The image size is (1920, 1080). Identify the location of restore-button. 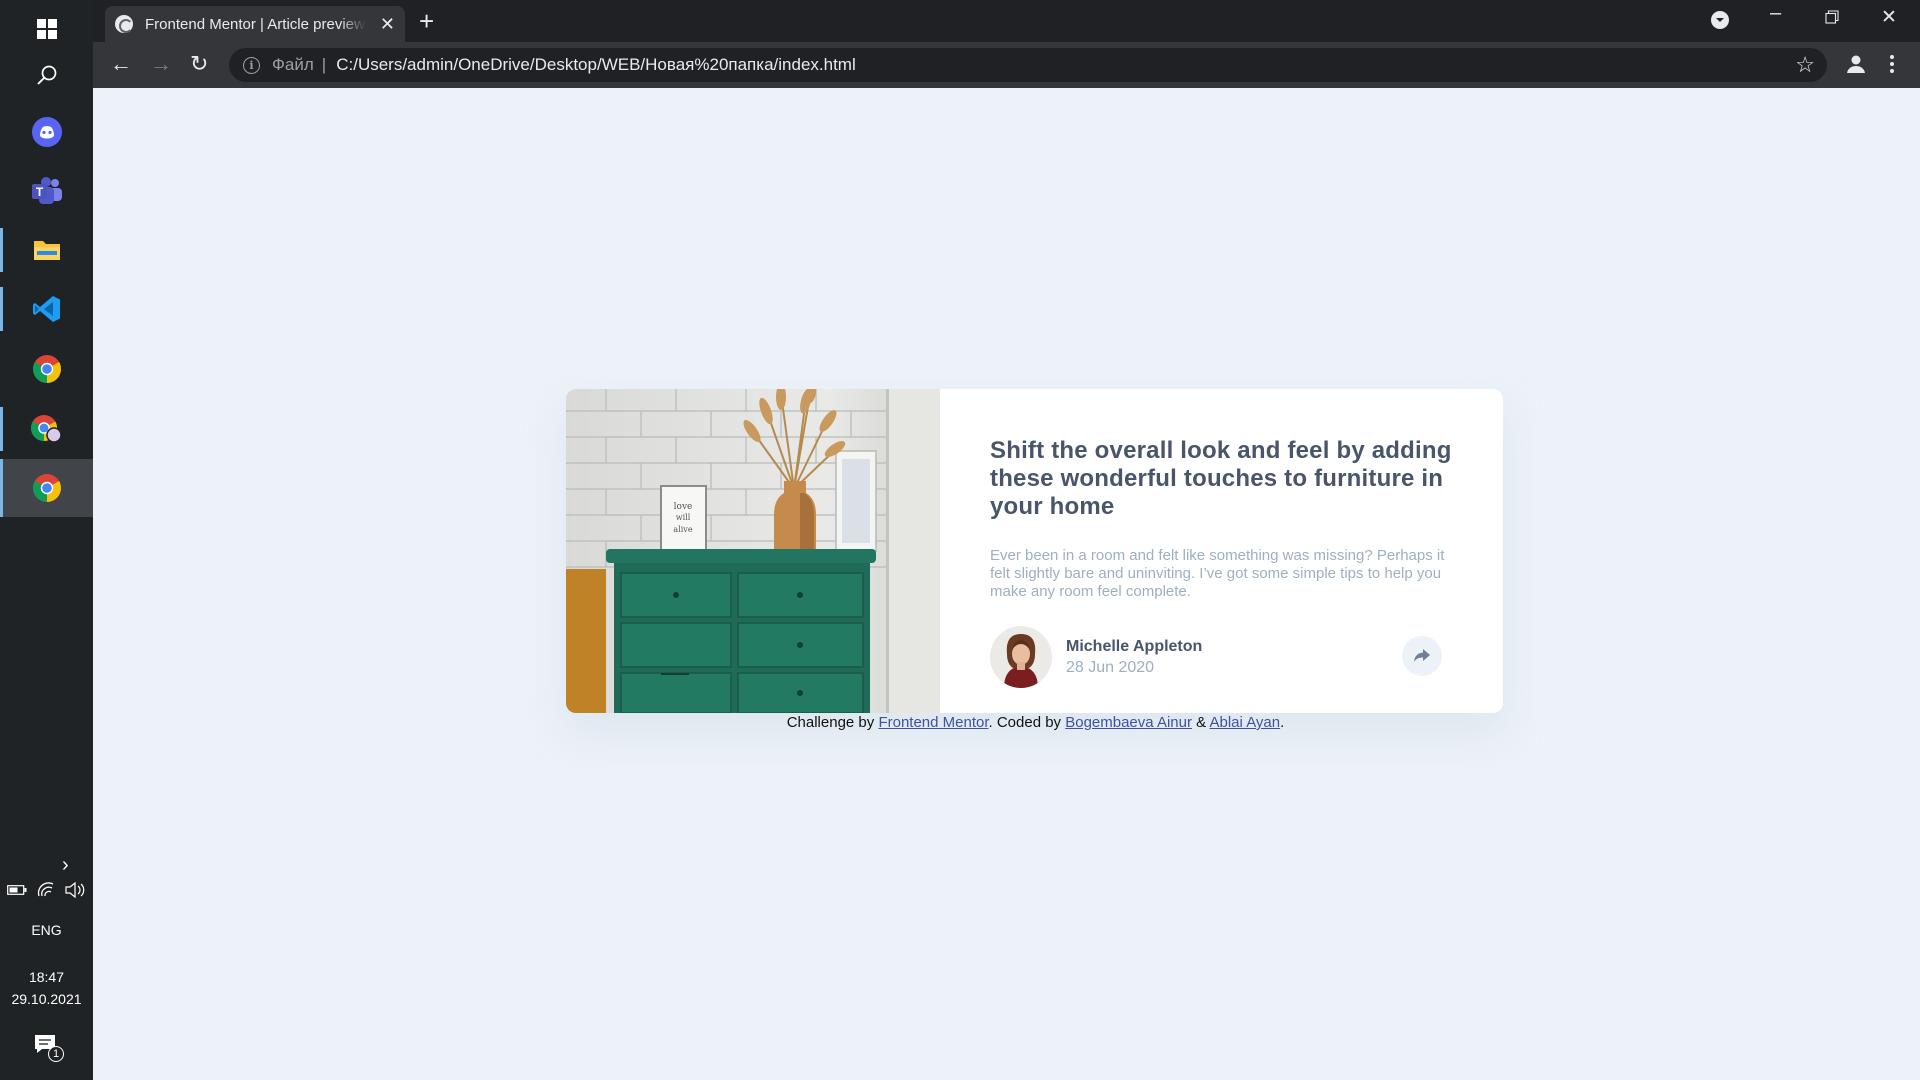
(1832, 19).